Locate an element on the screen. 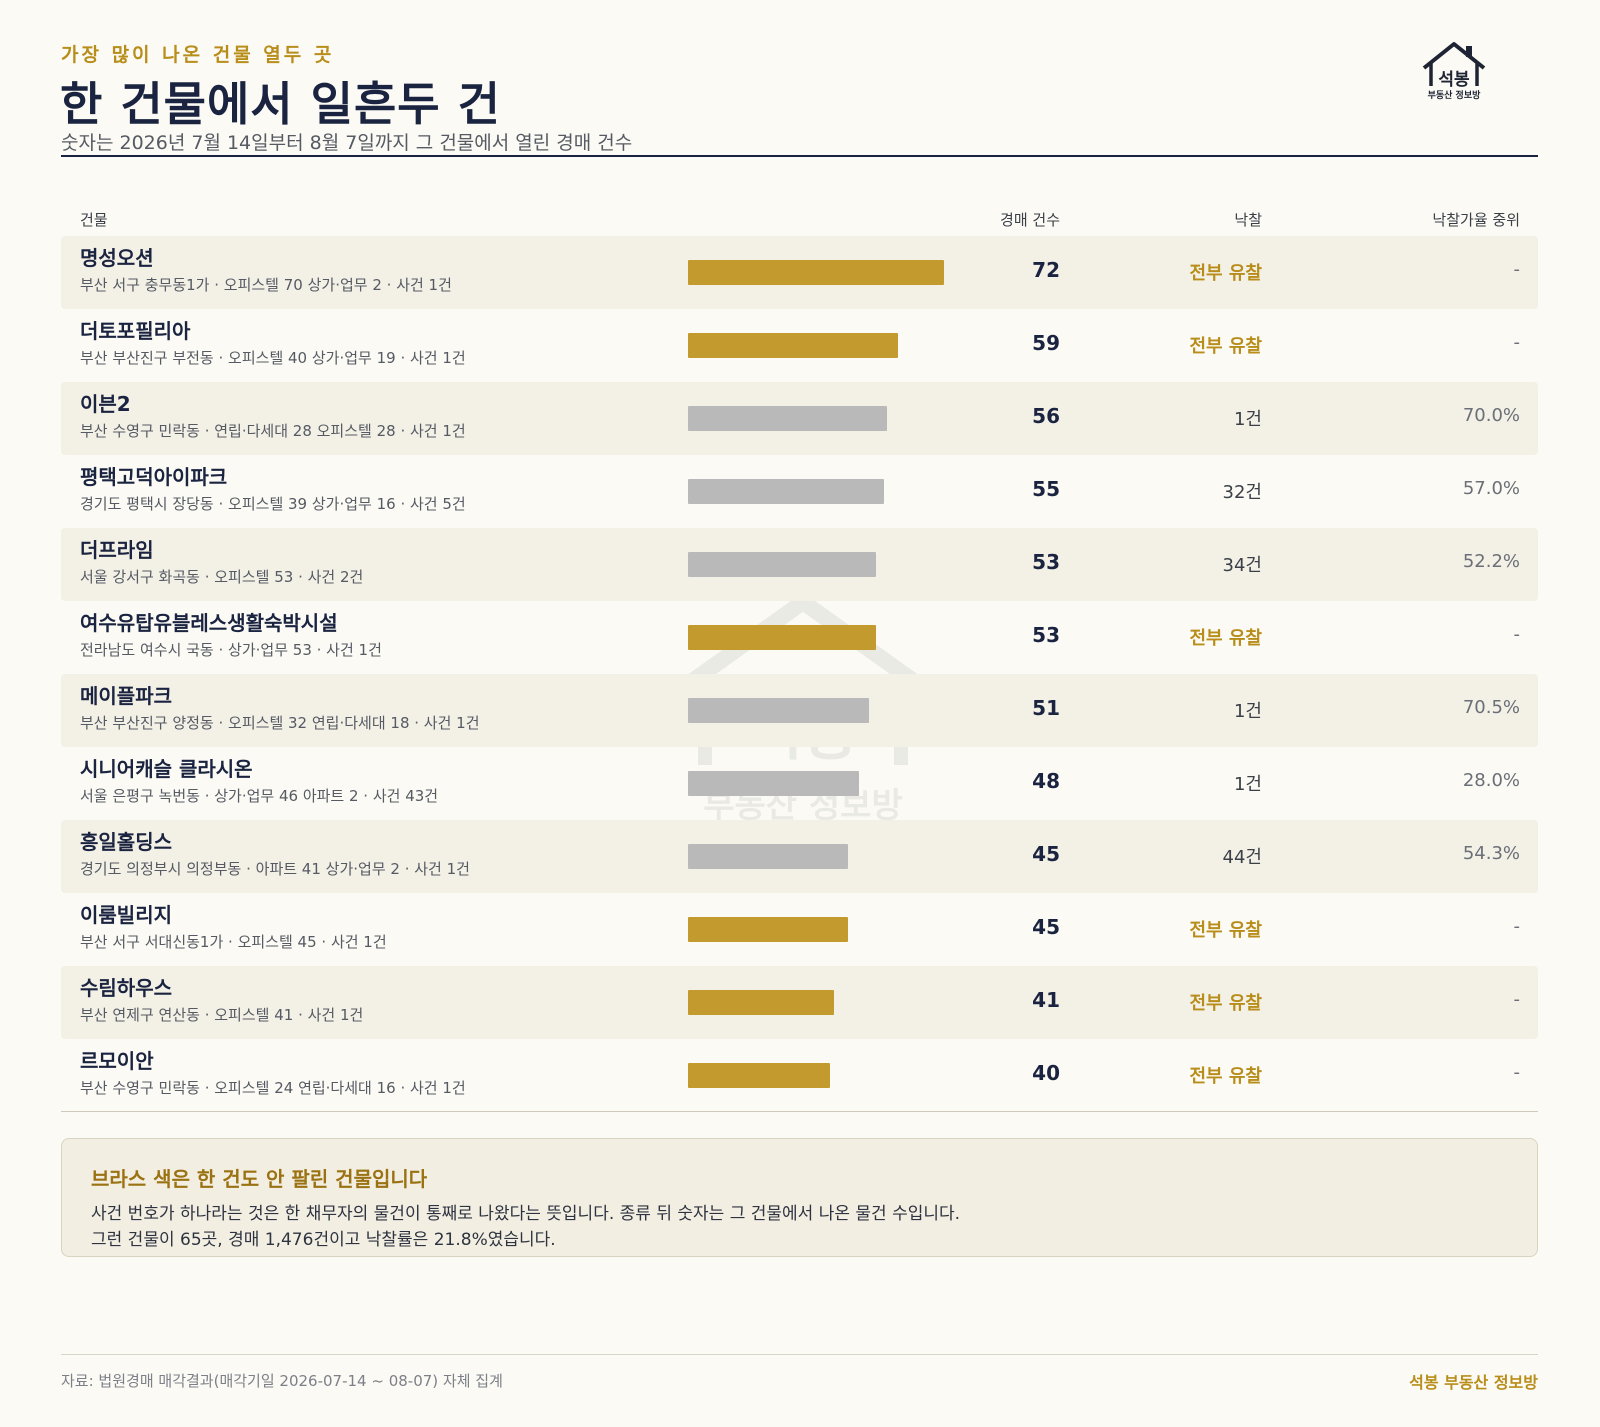 The image size is (1600, 1427). page-title: 한 건물에서 일흔두 건 is located at coordinates (280, 104).